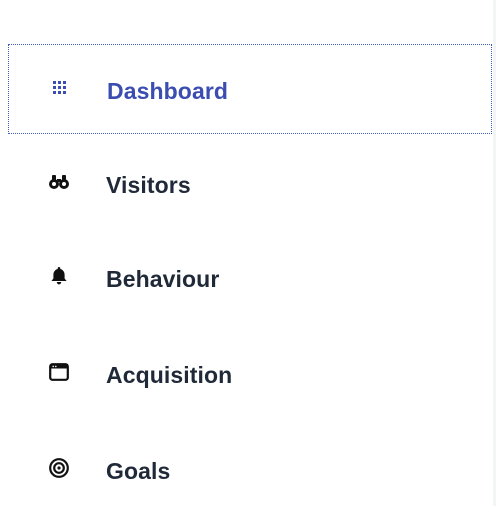  Describe the element at coordinates (163, 279) in the screenshot. I see `sidebar-item-label: Behaviour` at that location.